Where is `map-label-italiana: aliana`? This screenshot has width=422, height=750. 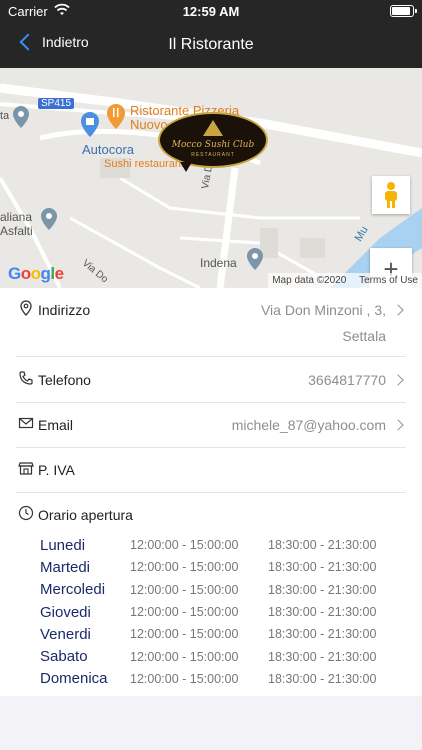 map-label-italiana: aliana is located at coordinates (16, 217).